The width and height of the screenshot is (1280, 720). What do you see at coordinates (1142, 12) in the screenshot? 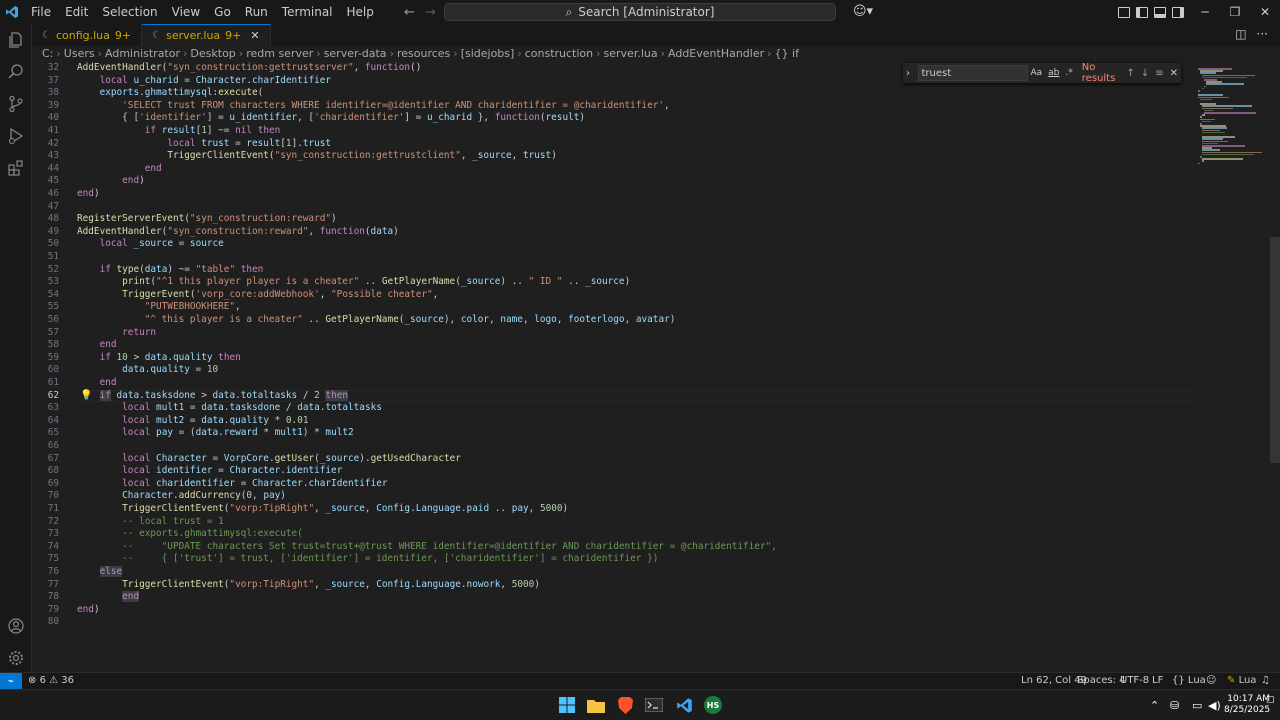
I see `toggle-sidebar-icon` at bounding box center [1142, 12].